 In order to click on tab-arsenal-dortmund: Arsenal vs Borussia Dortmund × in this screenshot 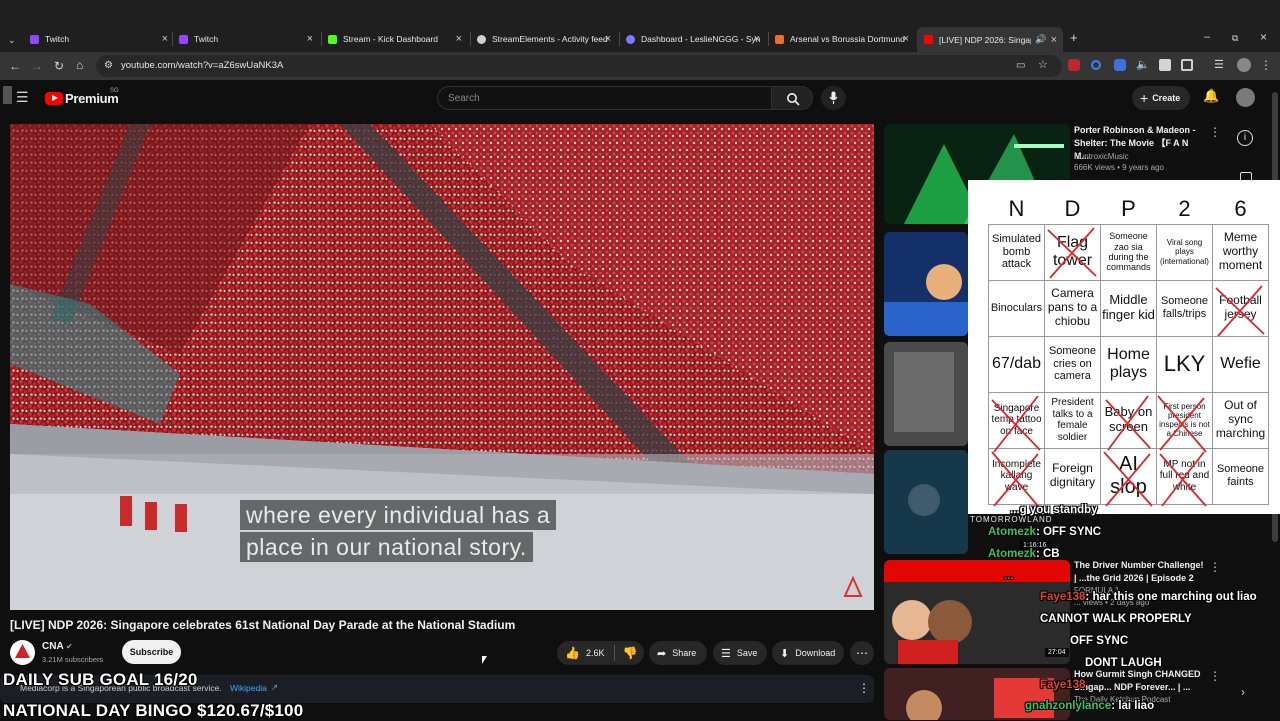, I will do `click(842, 39)`.